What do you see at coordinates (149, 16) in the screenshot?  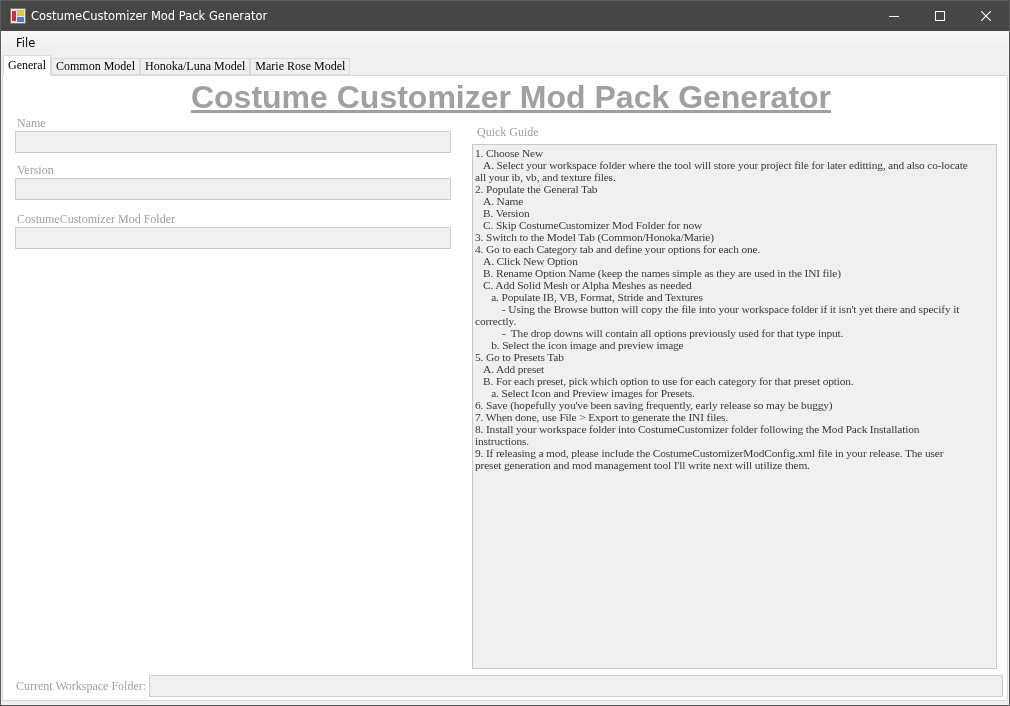 I see `window-title: CostumeCustomizer Mod Pack Generator` at bounding box center [149, 16].